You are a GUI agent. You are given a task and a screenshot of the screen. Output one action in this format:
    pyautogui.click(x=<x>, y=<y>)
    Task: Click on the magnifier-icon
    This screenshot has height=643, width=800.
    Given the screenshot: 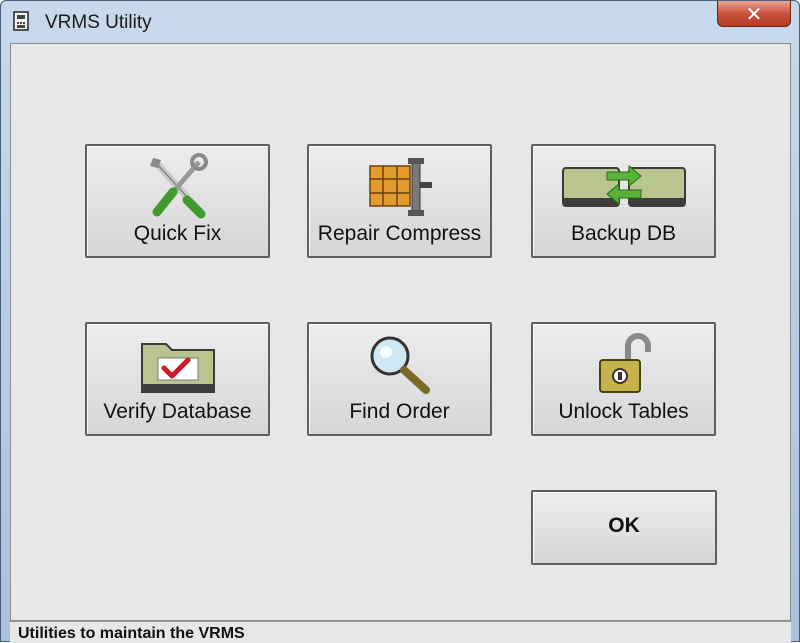 What is the action you would take?
    pyautogui.click(x=400, y=365)
    